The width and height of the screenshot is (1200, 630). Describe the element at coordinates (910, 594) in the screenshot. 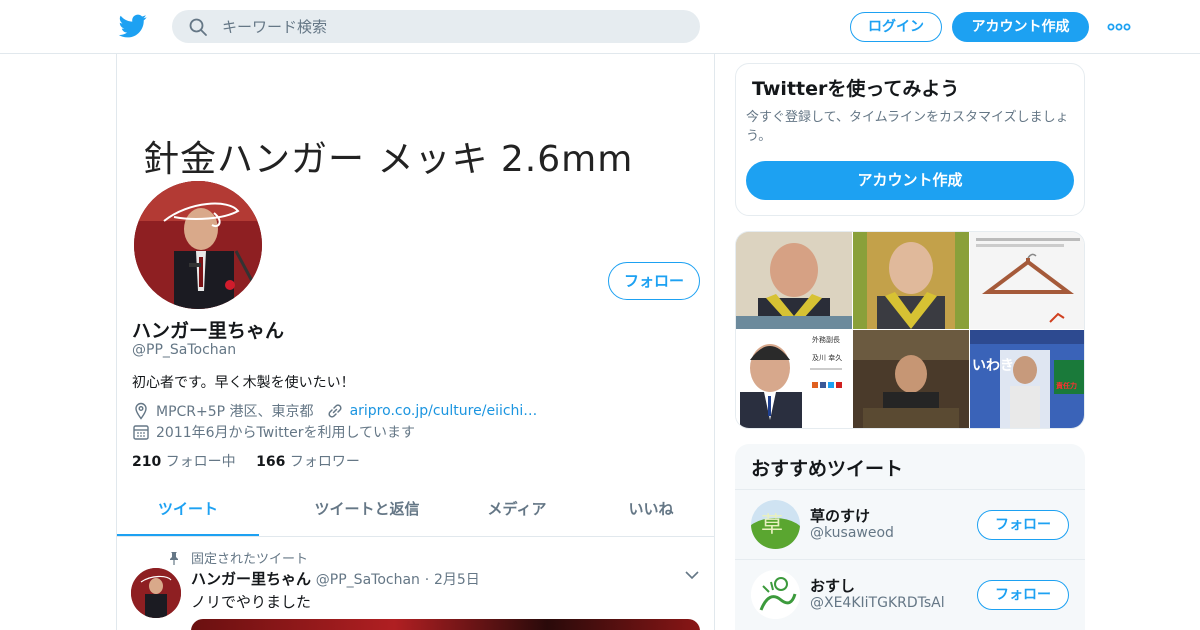

I see `recommended-account-row: おすし @XE4KIiTGKRDTsAl フォロー` at that location.